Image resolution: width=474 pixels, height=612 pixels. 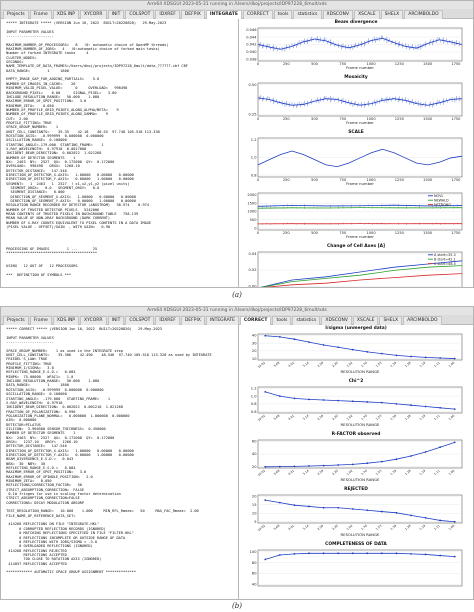 What do you see at coordinates (254, 412) in the screenshot?
I see `y-tick-label: 0.6` at bounding box center [254, 412].